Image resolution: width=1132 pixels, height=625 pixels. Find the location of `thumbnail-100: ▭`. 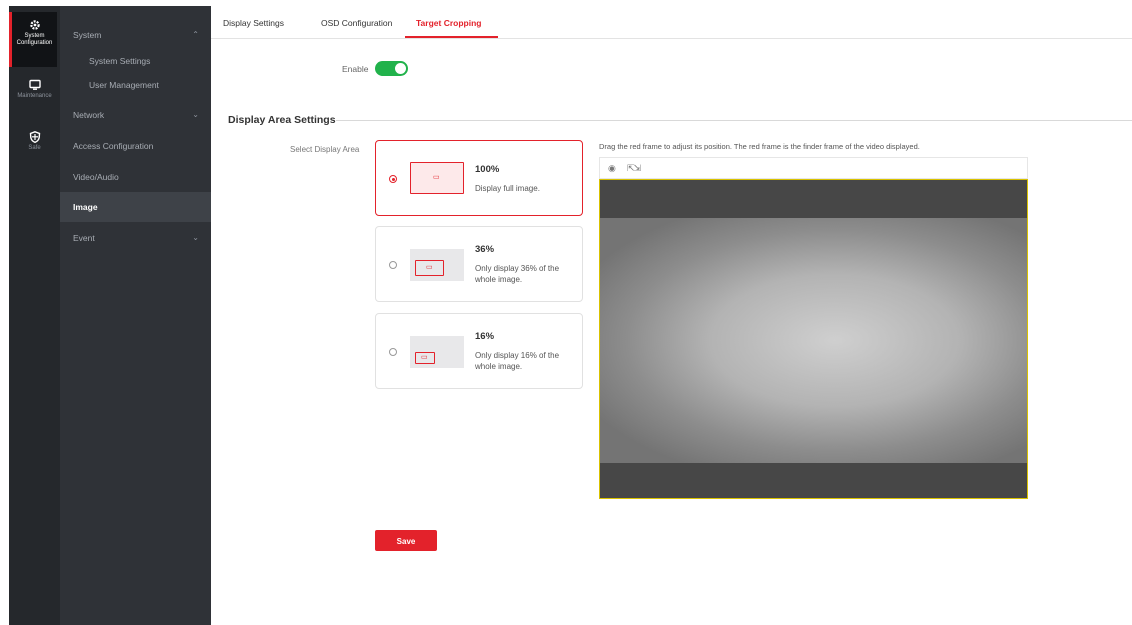

thumbnail-100: ▭ is located at coordinates (437, 178).